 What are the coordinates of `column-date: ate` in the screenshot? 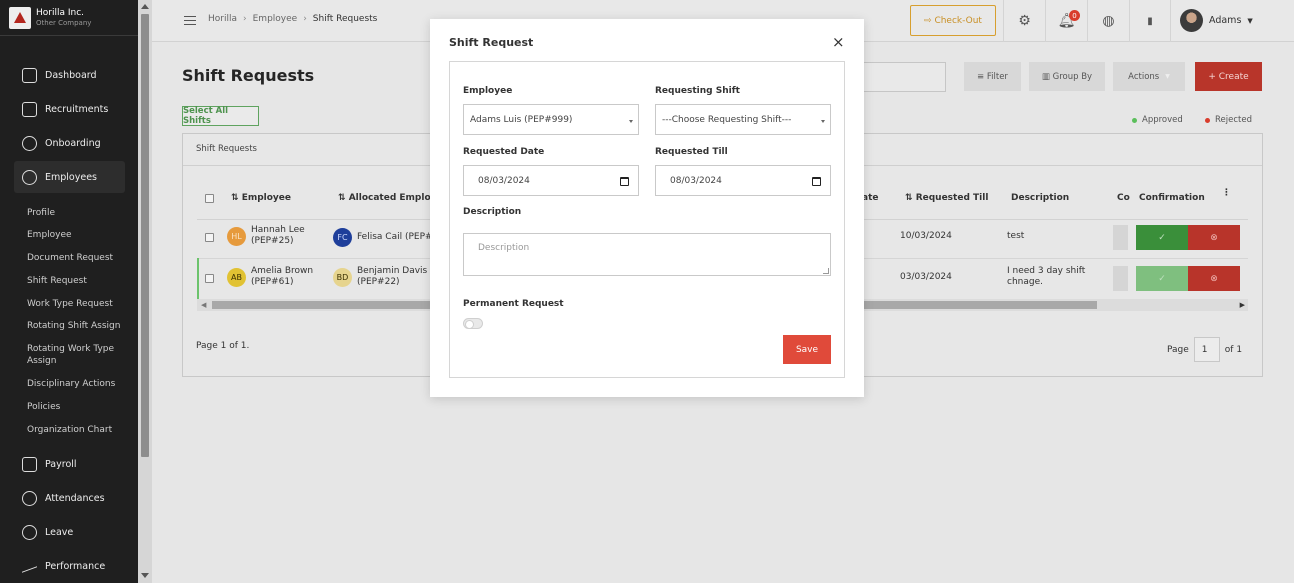 It's located at (870, 198).